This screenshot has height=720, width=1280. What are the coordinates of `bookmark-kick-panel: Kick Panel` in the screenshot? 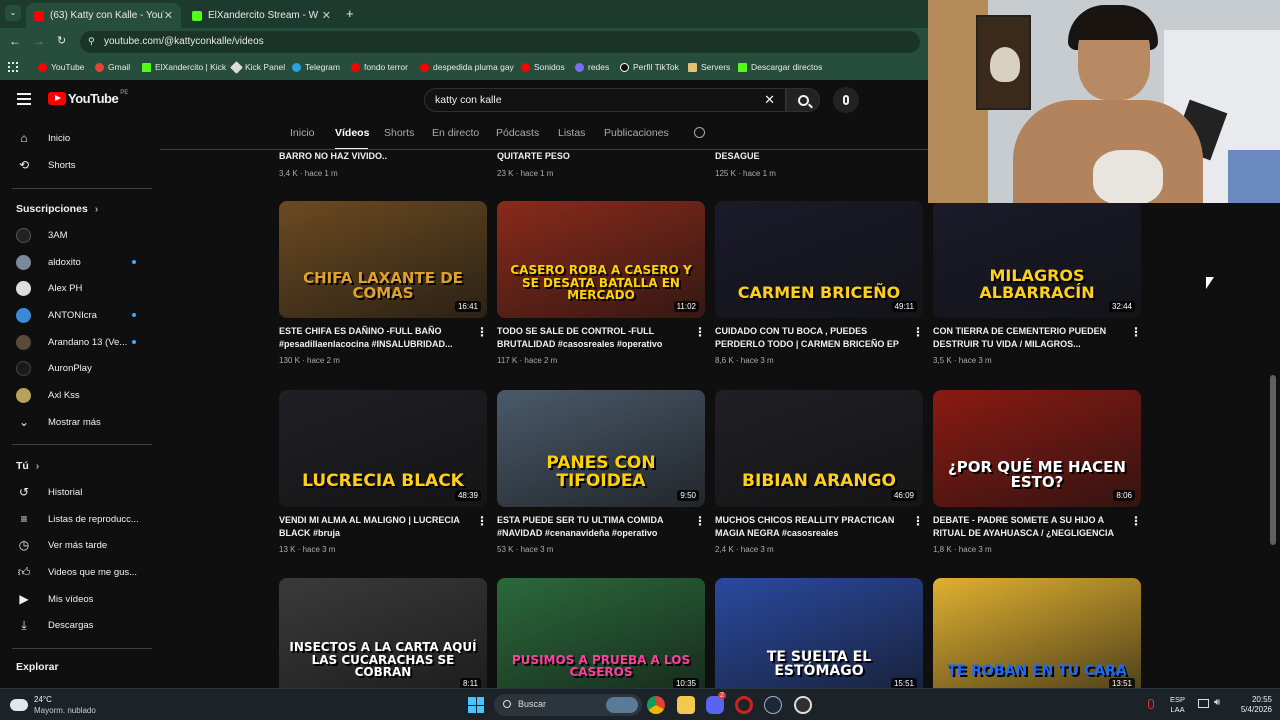 It's located at (257, 67).